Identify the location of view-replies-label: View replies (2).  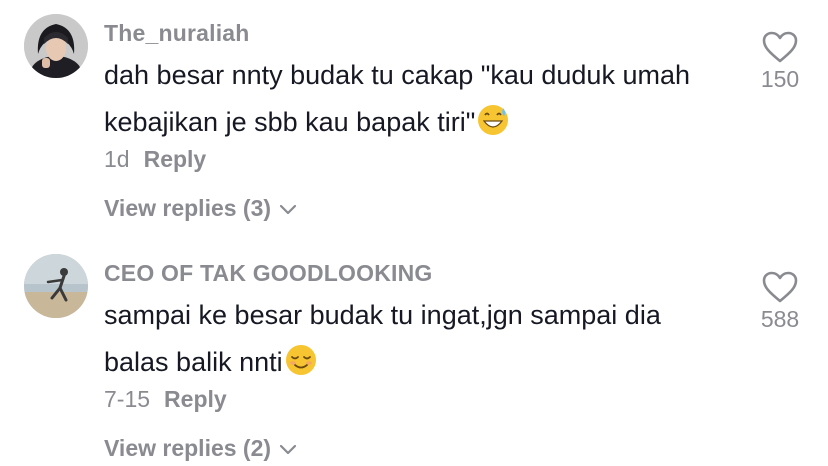
(188, 448).